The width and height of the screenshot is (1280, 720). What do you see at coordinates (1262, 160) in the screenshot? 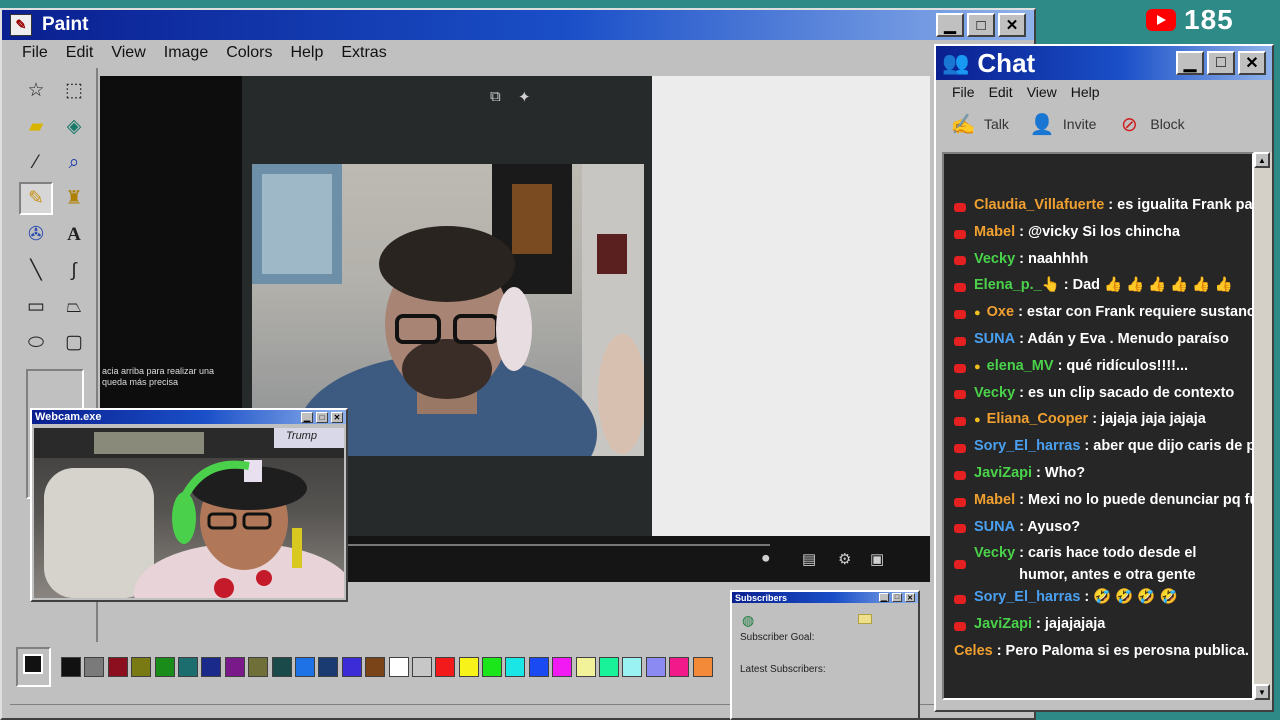
I see `scroll-up-button: ▲` at bounding box center [1262, 160].